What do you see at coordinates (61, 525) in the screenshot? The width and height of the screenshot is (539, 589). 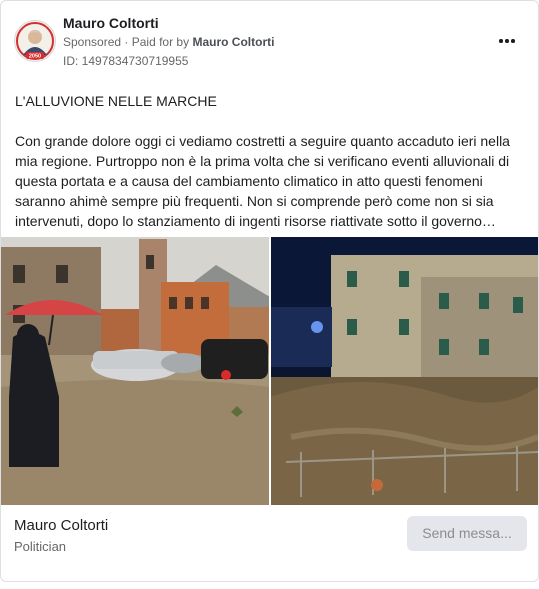 I see `footer-page-name: Mauro Coltorti` at bounding box center [61, 525].